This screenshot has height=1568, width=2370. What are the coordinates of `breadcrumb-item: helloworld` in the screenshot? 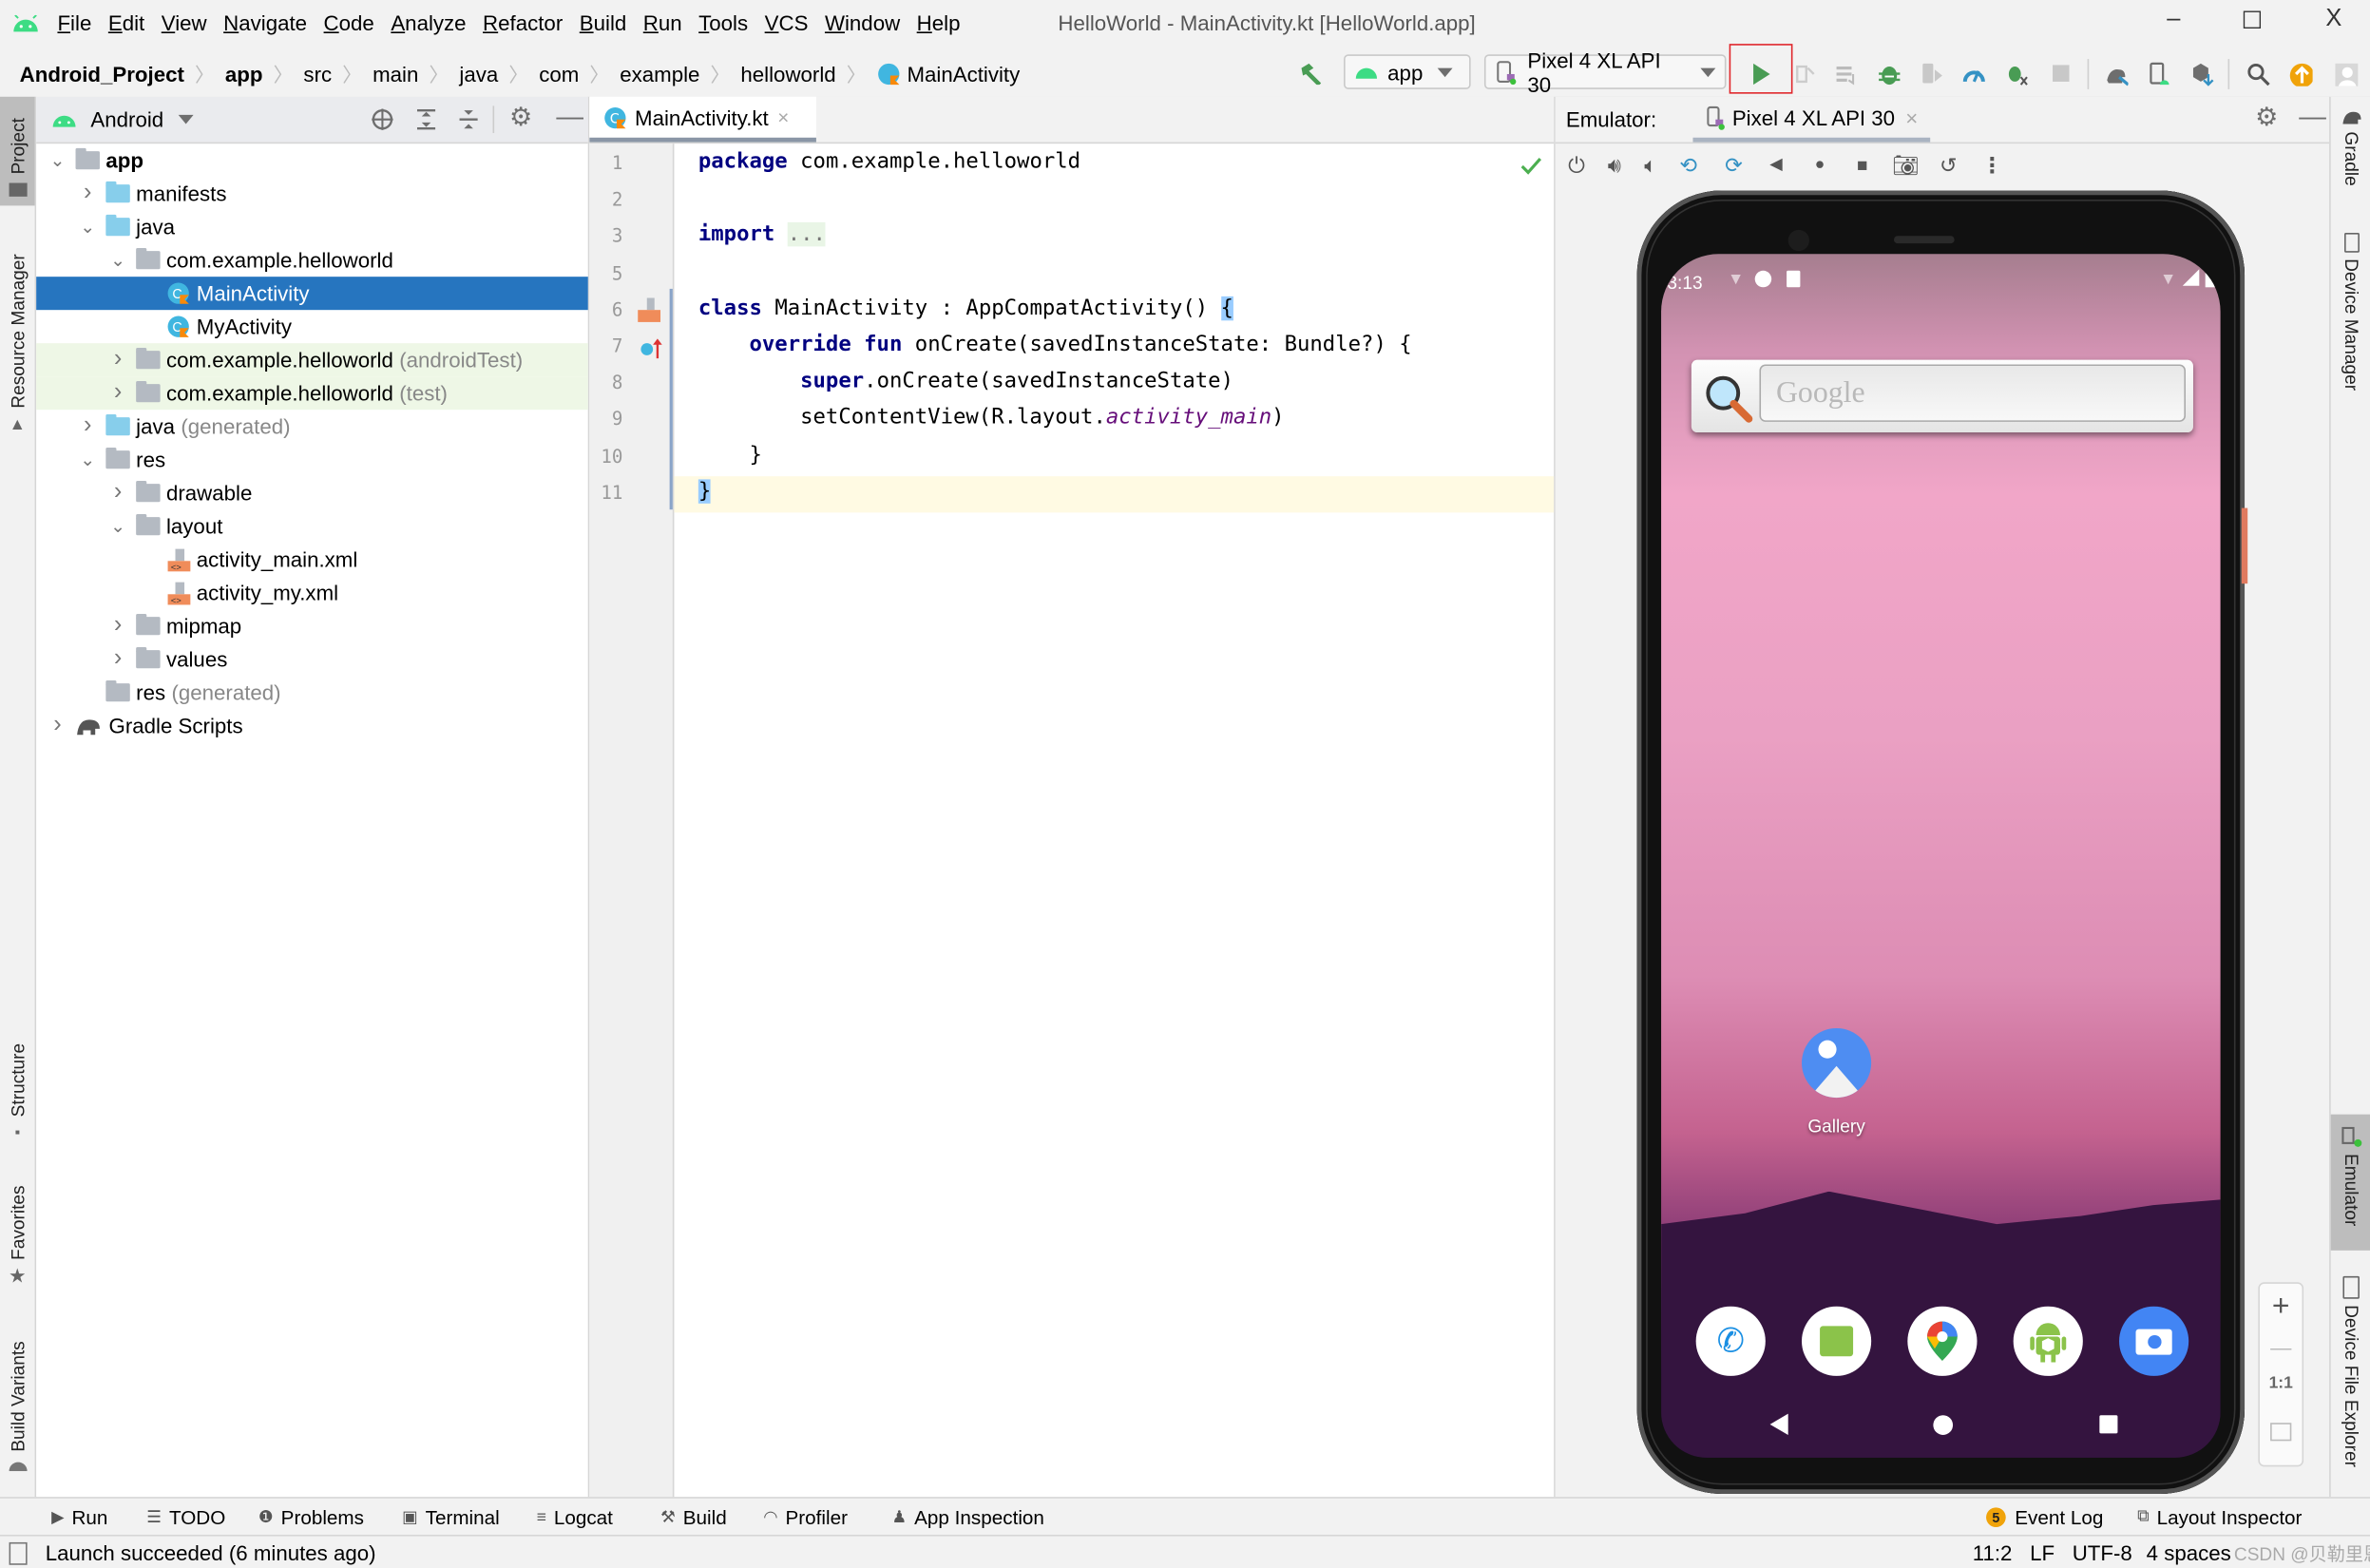 It's located at (787, 73).